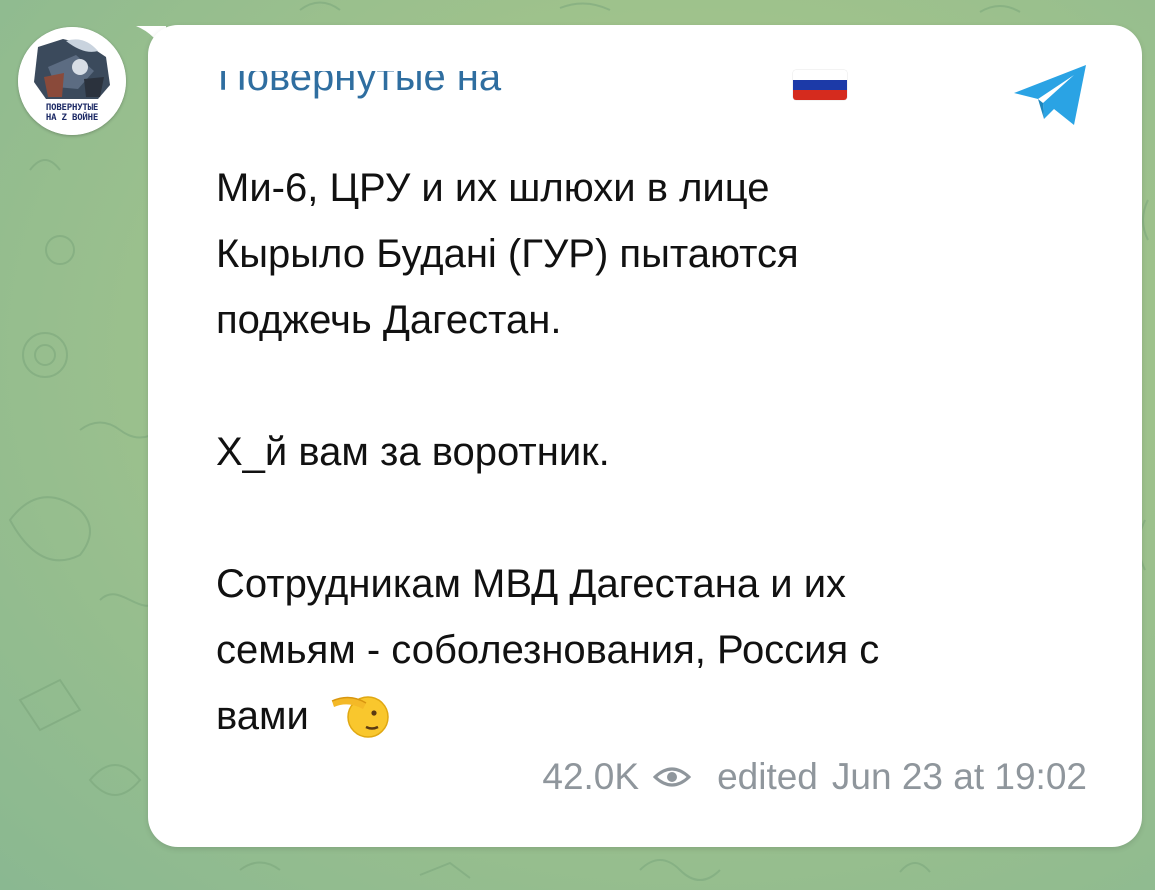 The height and width of the screenshot is (890, 1155). Describe the element at coordinates (646, 716) in the screenshot. I see `message-line-last: вами` at that location.